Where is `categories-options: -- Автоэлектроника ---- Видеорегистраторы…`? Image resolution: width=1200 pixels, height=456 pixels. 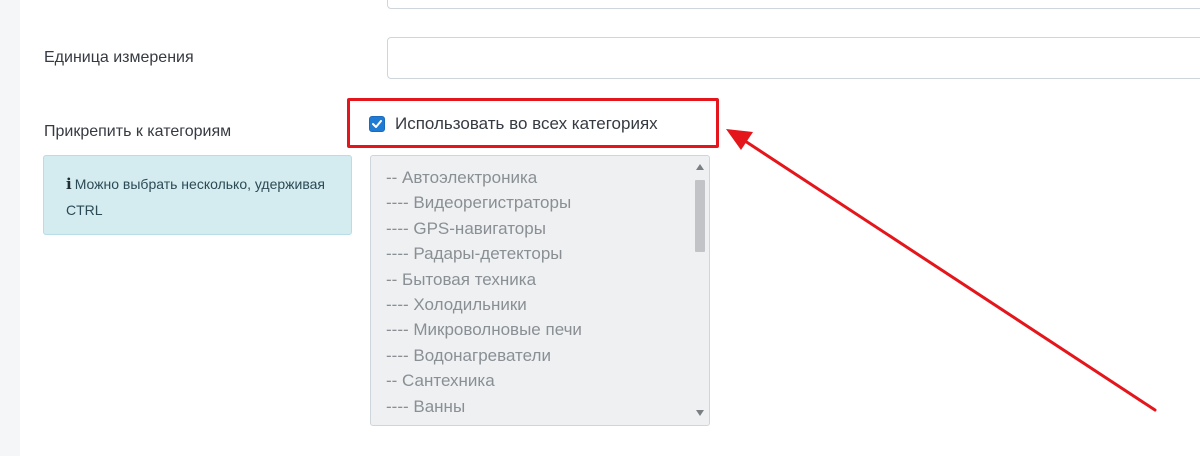 categories-options: -- Автоэлектроника ---- Видеорегистраторы… is located at coordinates (484, 292).